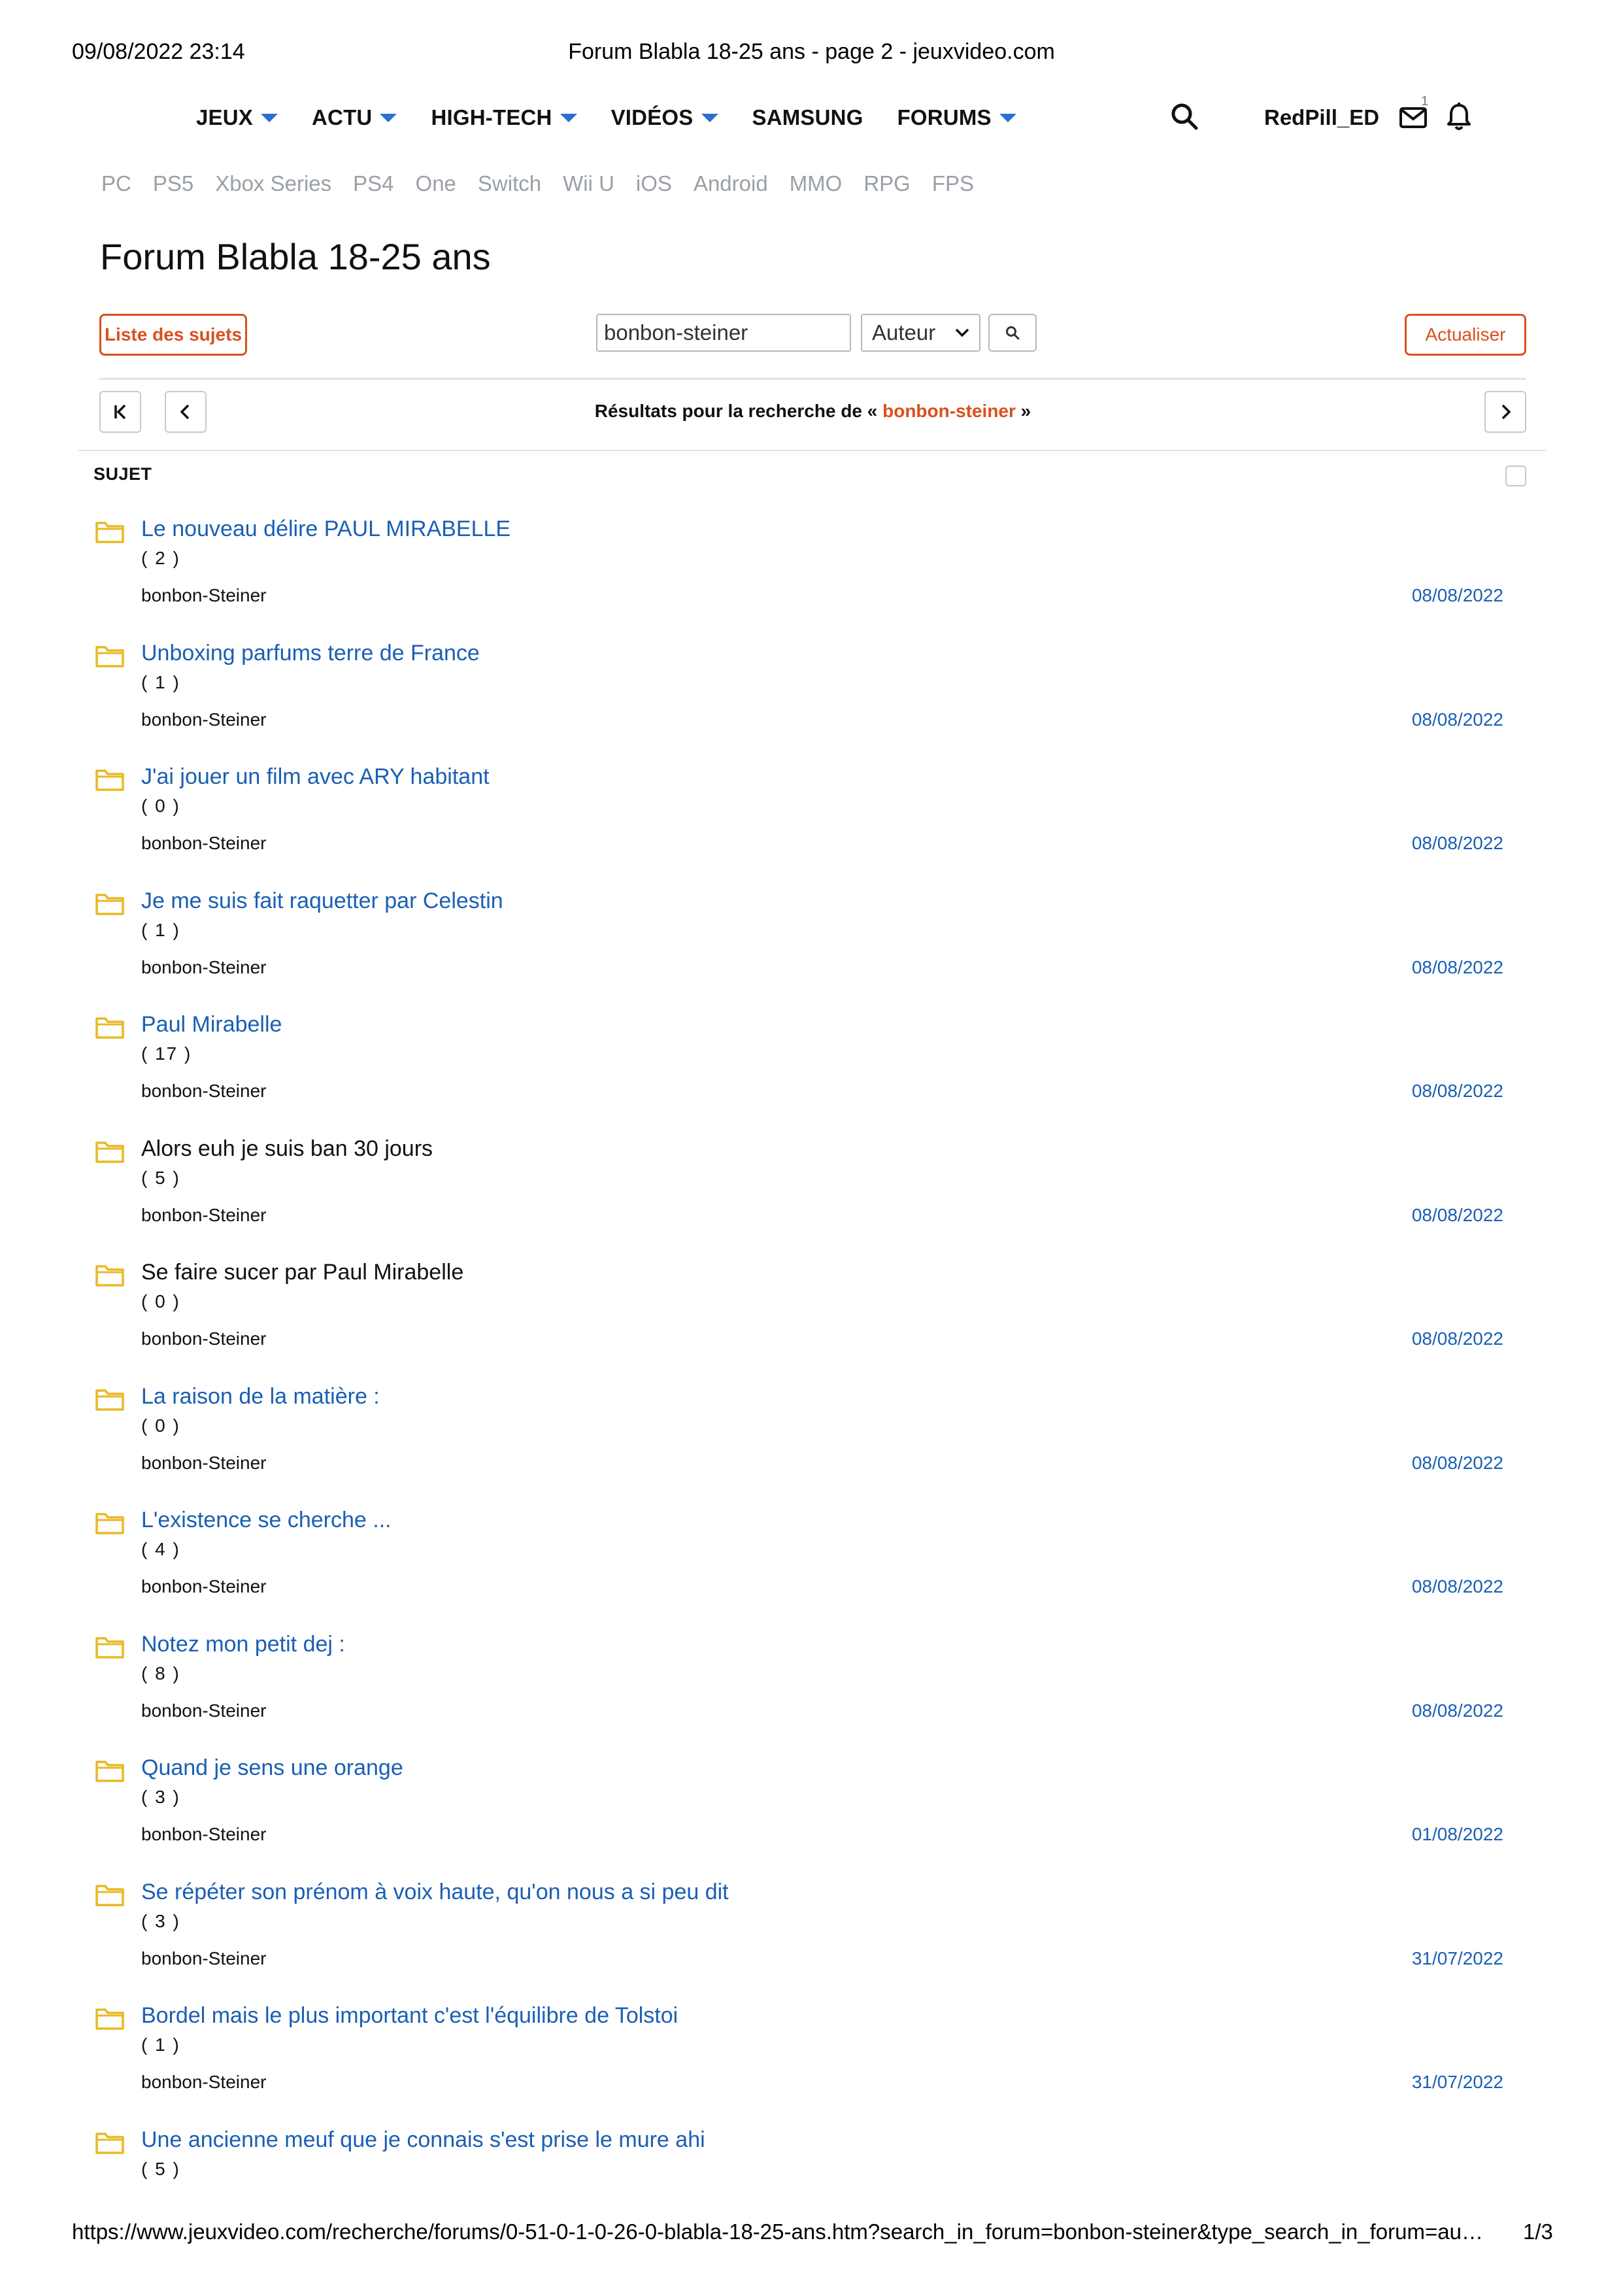 The width and height of the screenshot is (1623, 2296). I want to click on topic-title-link: Quand je sens une orange, so click(272, 1768).